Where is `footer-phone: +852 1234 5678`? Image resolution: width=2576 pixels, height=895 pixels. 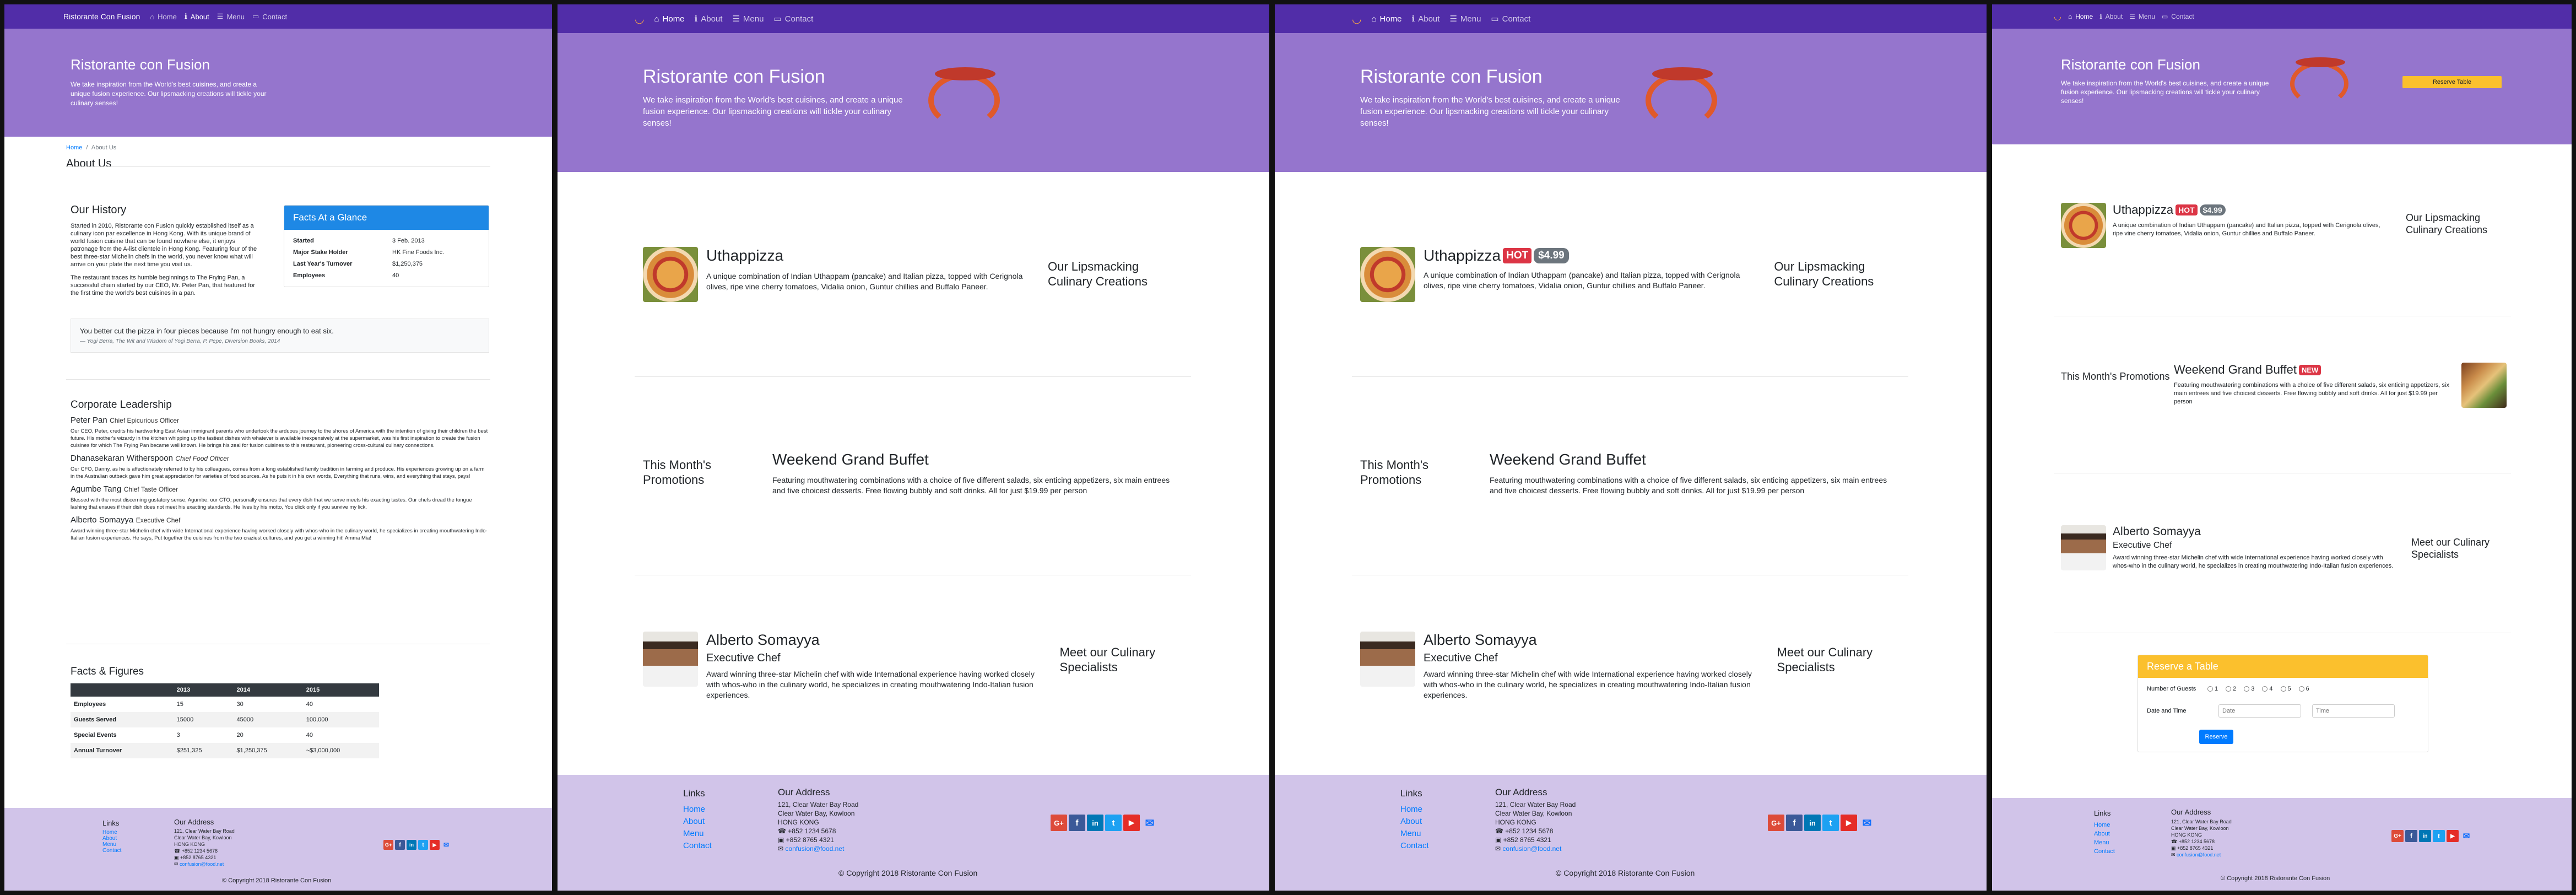 footer-phone: +852 1234 5678 is located at coordinates (812, 831).